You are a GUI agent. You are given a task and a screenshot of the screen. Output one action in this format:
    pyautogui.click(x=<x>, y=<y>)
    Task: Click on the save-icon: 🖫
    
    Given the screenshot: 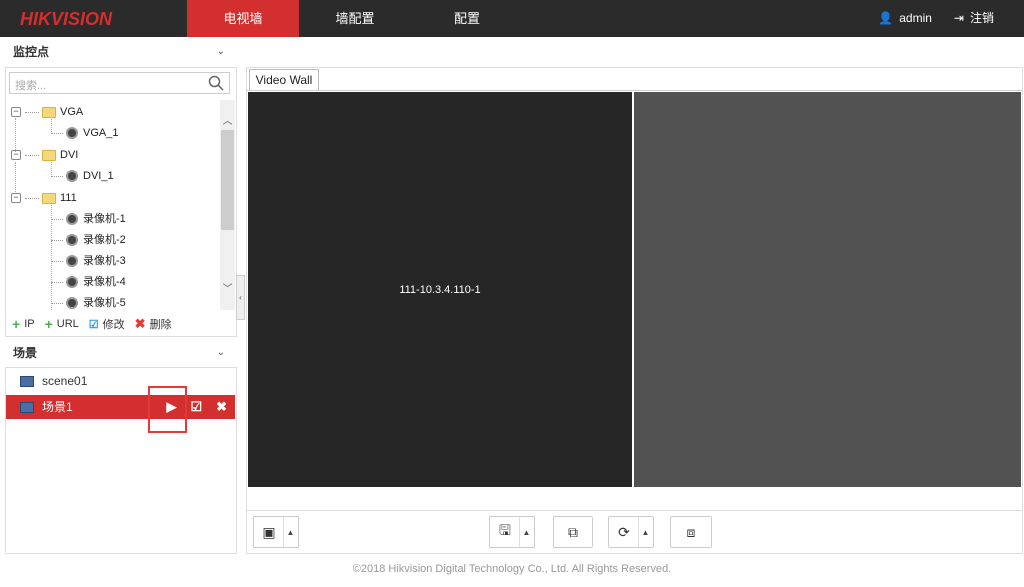 What is the action you would take?
    pyautogui.click(x=505, y=530)
    